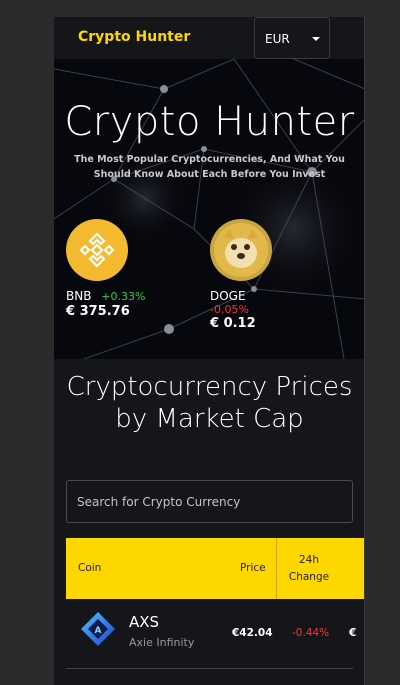  What do you see at coordinates (228, 296) in the screenshot?
I see `carousel-symbol: DOGE` at bounding box center [228, 296].